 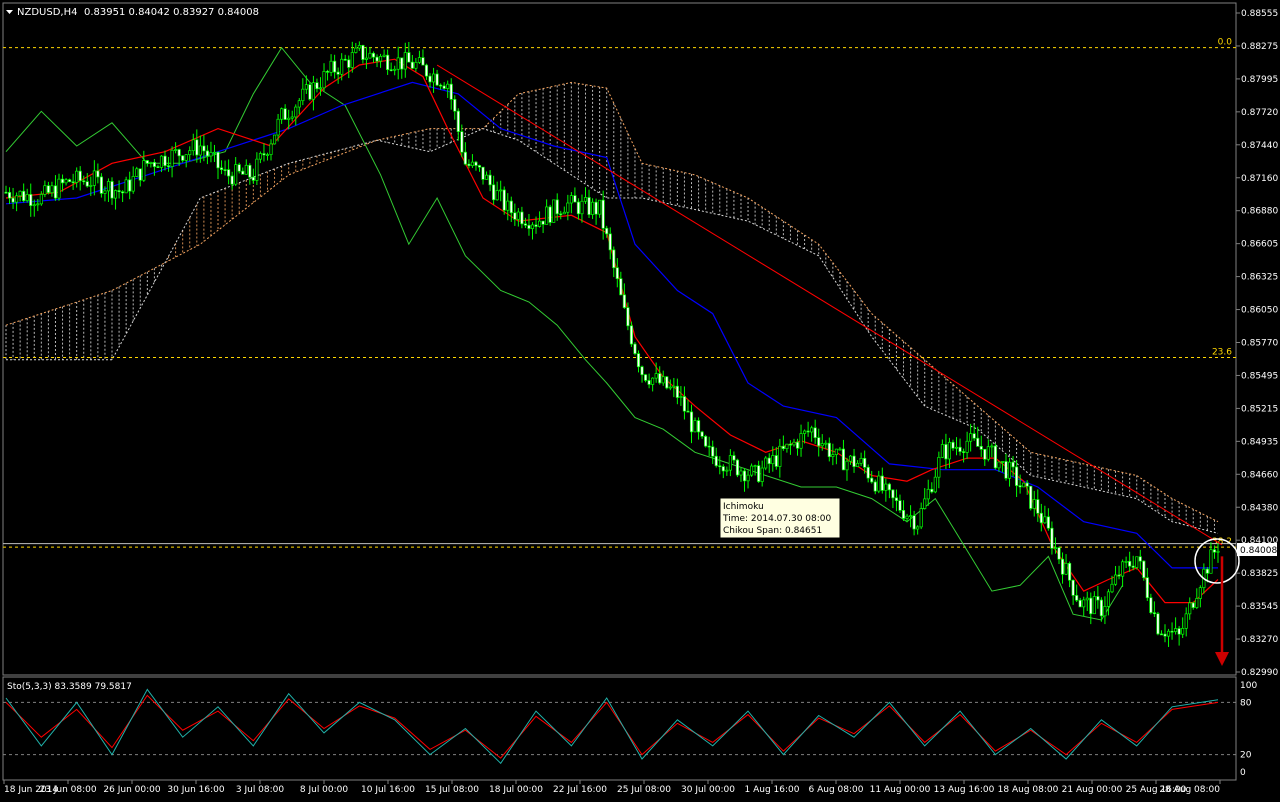 What do you see at coordinates (1259, 47) in the screenshot?
I see `price-tick-label: 0.88275` at bounding box center [1259, 47].